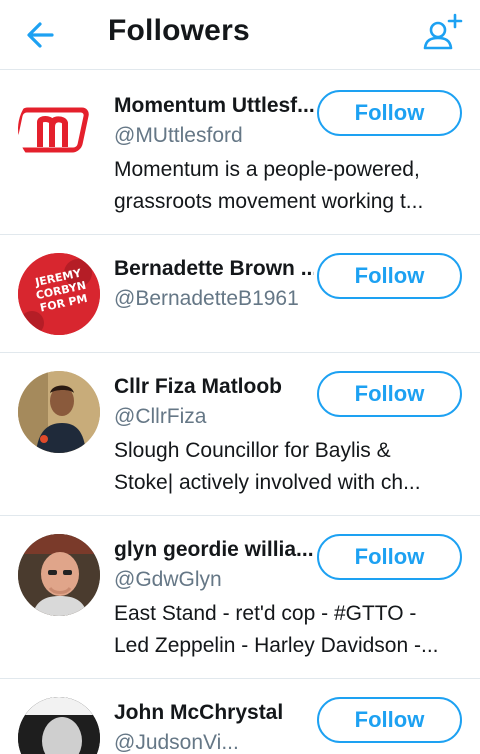 Image resolution: width=480 pixels, height=754 pixels. I want to click on add-user-button, so click(444, 32).